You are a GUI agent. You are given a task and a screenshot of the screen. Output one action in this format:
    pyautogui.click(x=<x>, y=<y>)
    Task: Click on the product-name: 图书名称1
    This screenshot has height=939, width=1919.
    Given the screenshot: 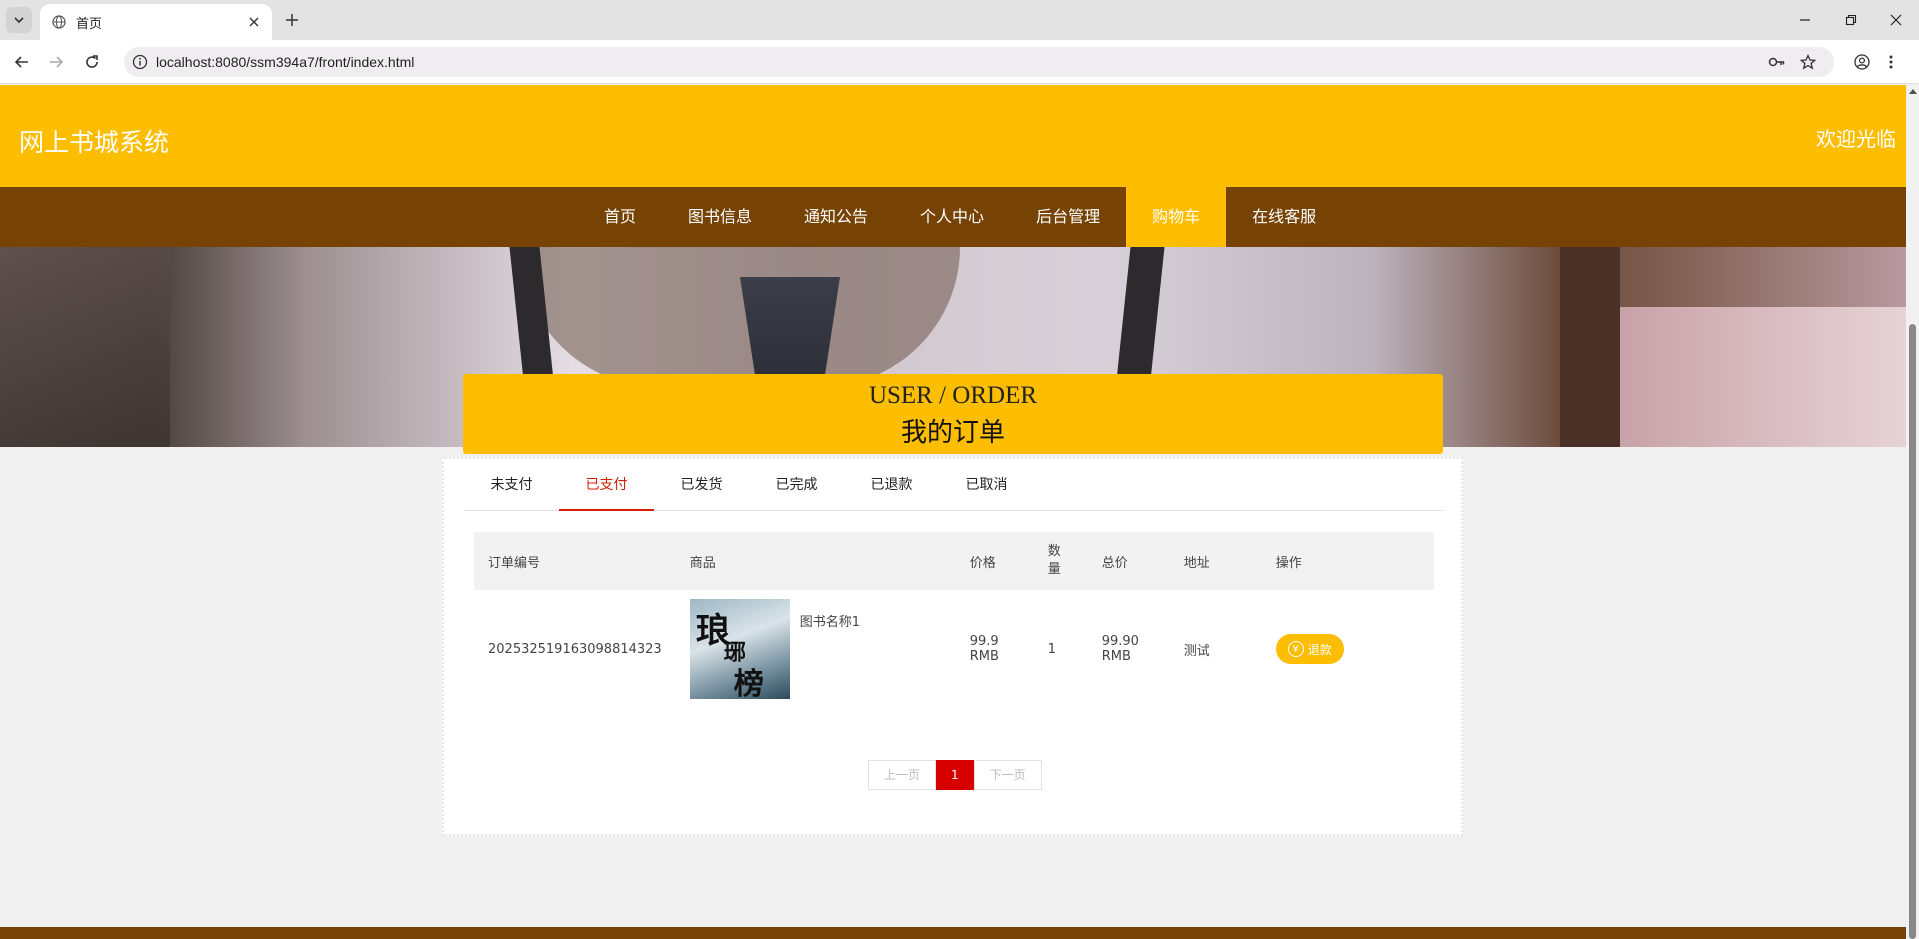 What is the action you would take?
    pyautogui.click(x=830, y=620)
    